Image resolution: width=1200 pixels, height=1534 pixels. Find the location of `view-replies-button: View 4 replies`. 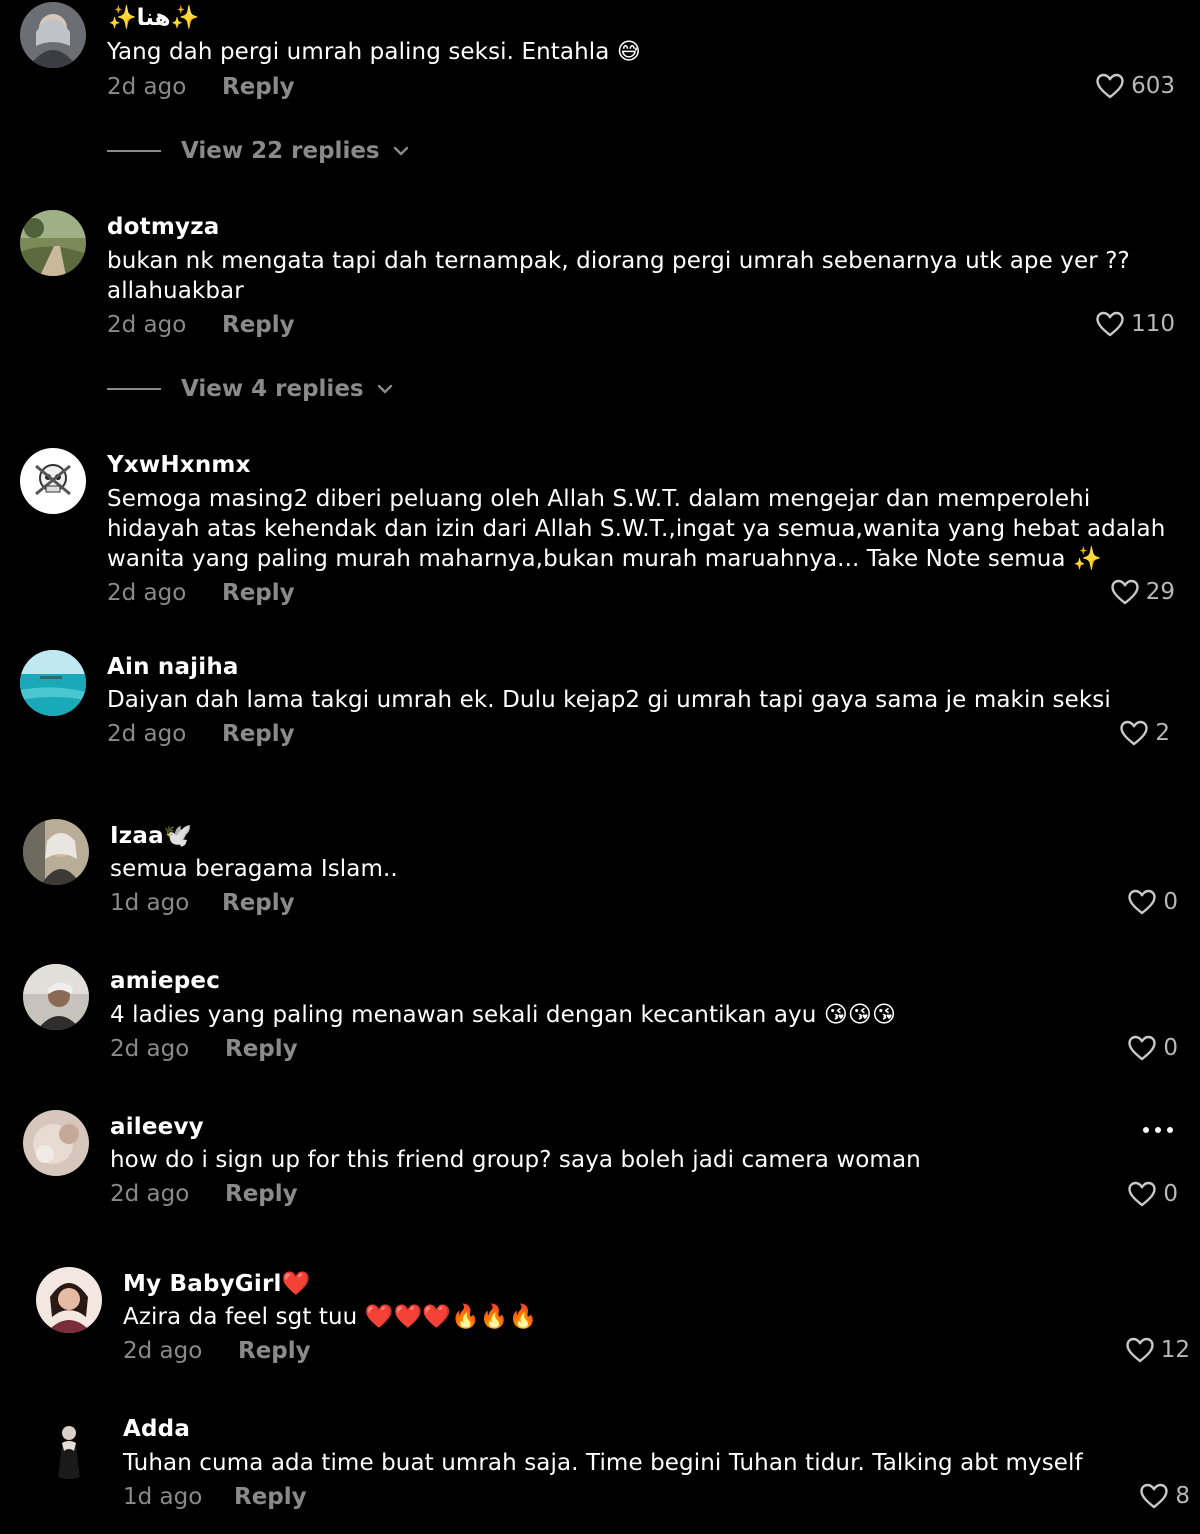

view-replies-button: View 4 replies is located at coordinates (250, 389).